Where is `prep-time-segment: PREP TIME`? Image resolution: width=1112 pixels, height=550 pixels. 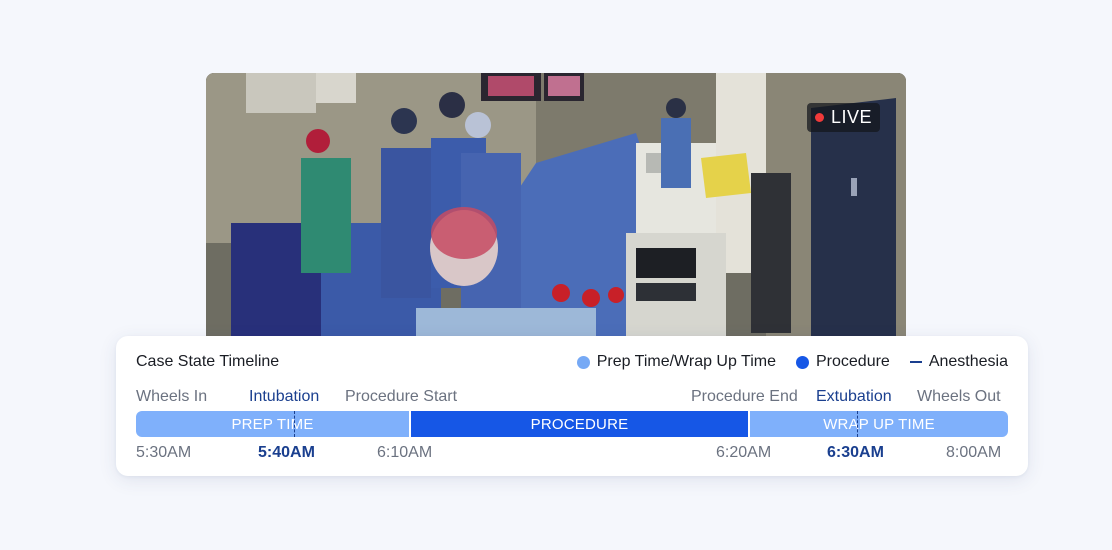
prep-time-segment: PREP TIME is located at coordinates (272, 424).